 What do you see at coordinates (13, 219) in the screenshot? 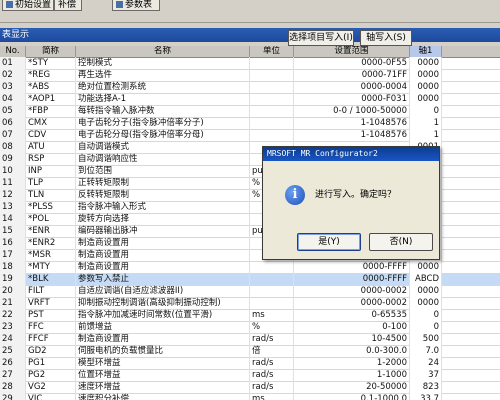
I see `row-no: 14` at bounding box center [13, 219].